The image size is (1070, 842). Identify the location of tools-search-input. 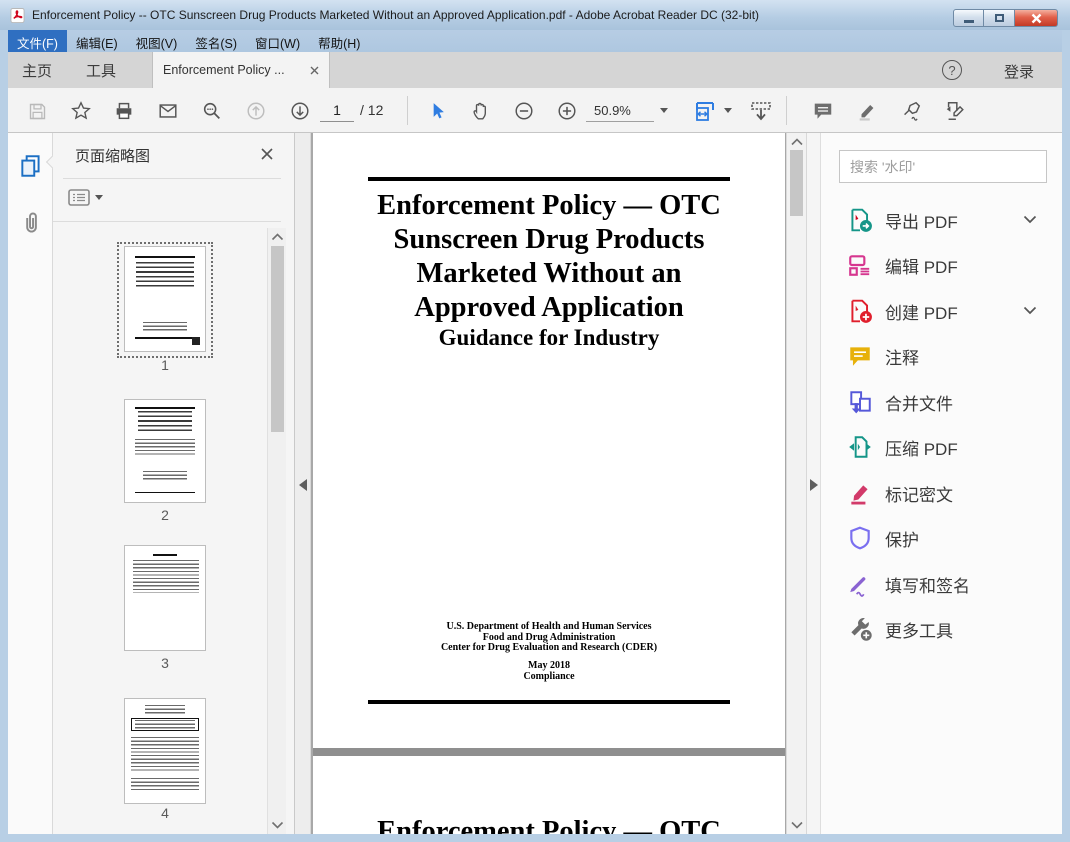
(943, 166).